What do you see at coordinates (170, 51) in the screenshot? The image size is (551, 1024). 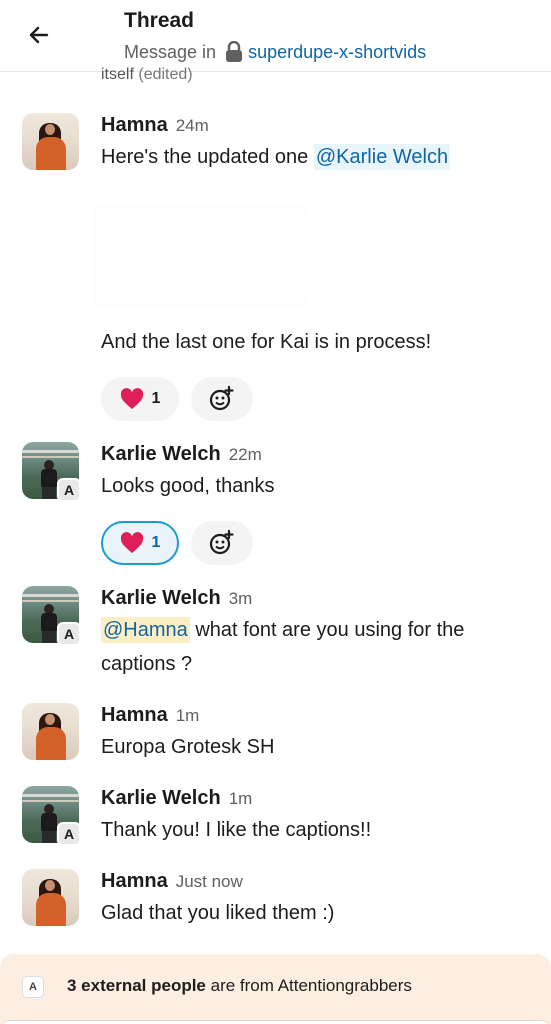 I see `subtitle-prefix: Message in` at bounding box center [170, 51].